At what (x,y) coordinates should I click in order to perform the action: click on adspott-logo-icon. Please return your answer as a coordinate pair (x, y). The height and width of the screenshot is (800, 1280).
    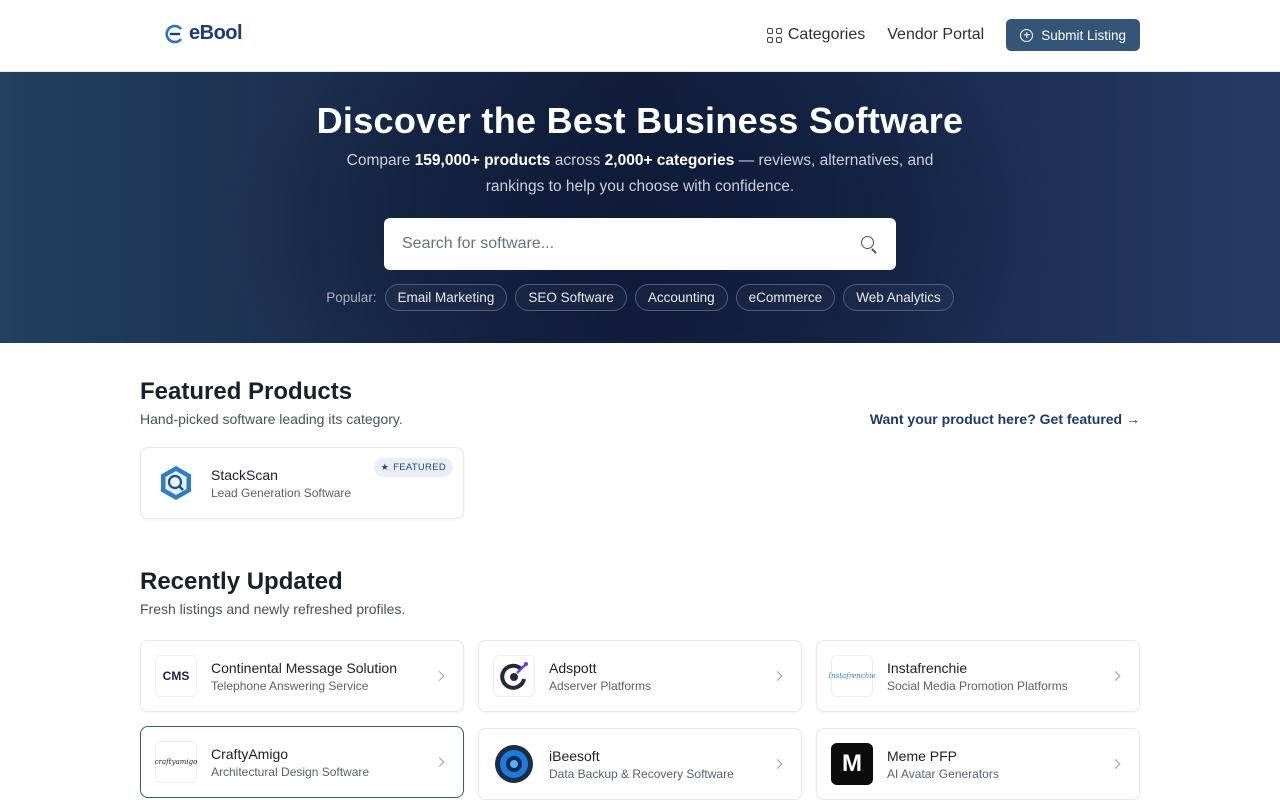
    Looking at the image, I should click on (514, 676).